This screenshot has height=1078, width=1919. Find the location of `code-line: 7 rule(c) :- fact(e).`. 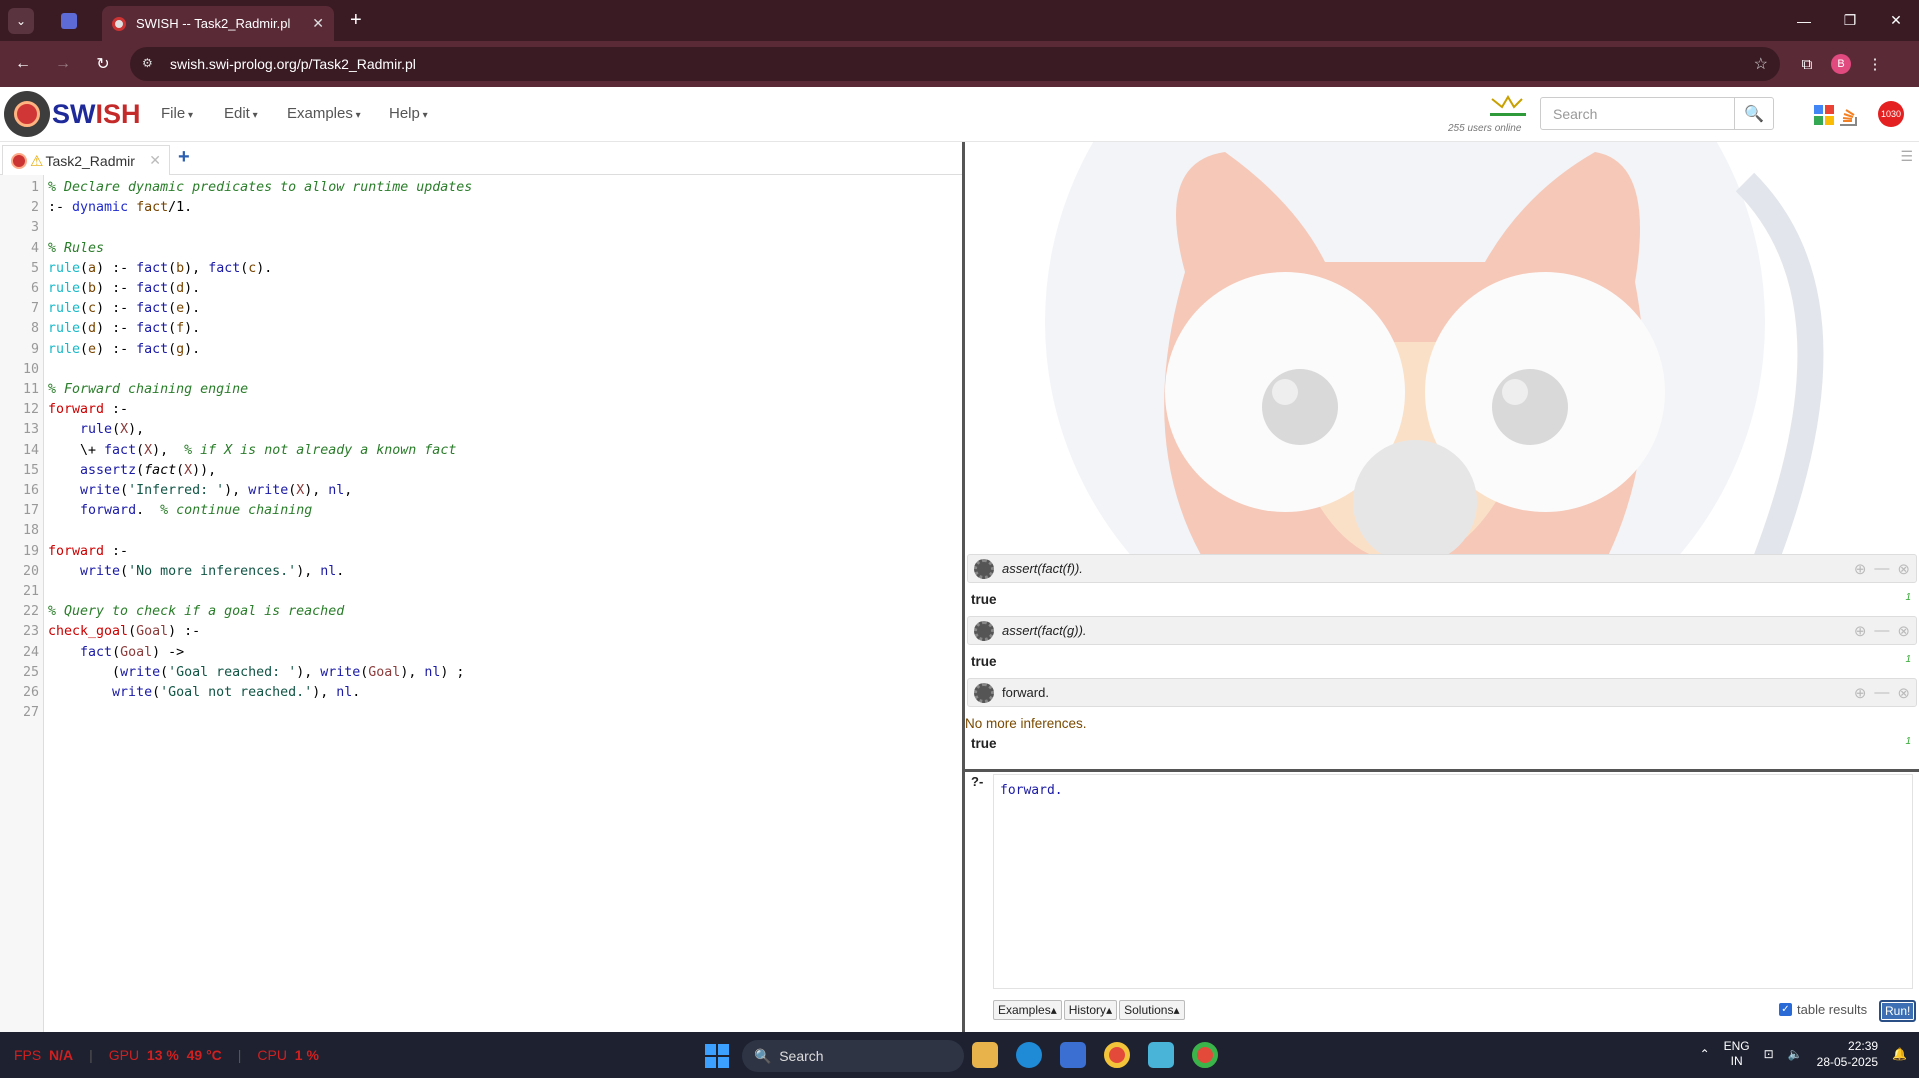

code-line: 7 rule(c) :- fact(e). is located at coordinates (481, 309).